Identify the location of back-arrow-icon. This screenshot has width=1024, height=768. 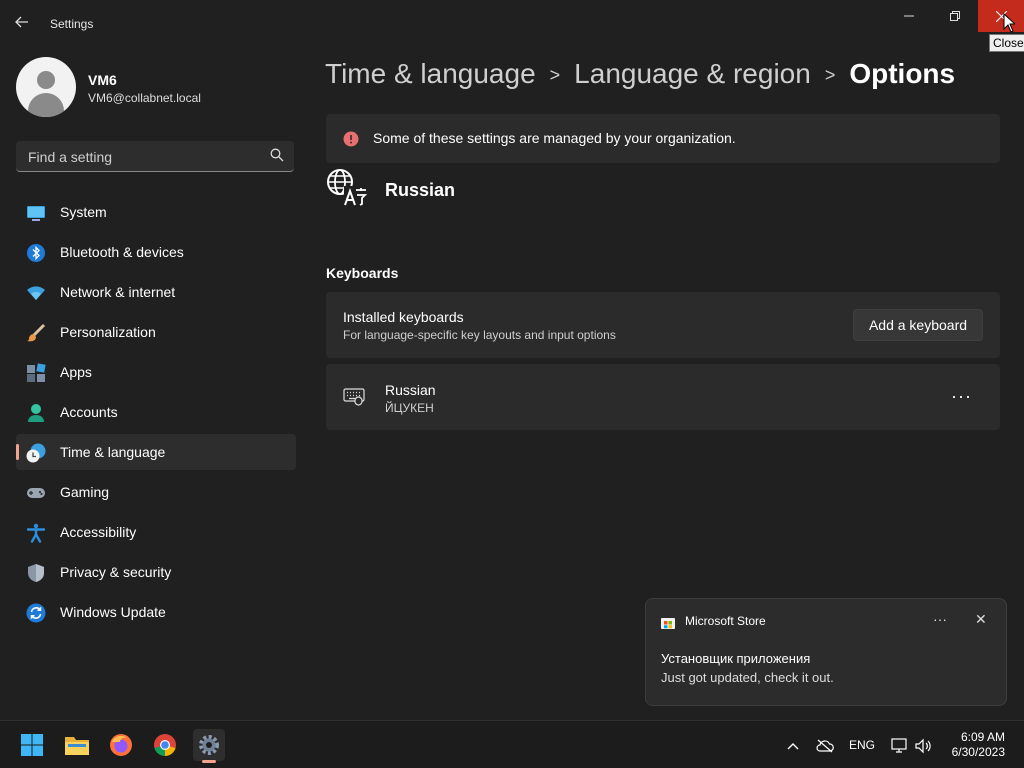
(24, 24).